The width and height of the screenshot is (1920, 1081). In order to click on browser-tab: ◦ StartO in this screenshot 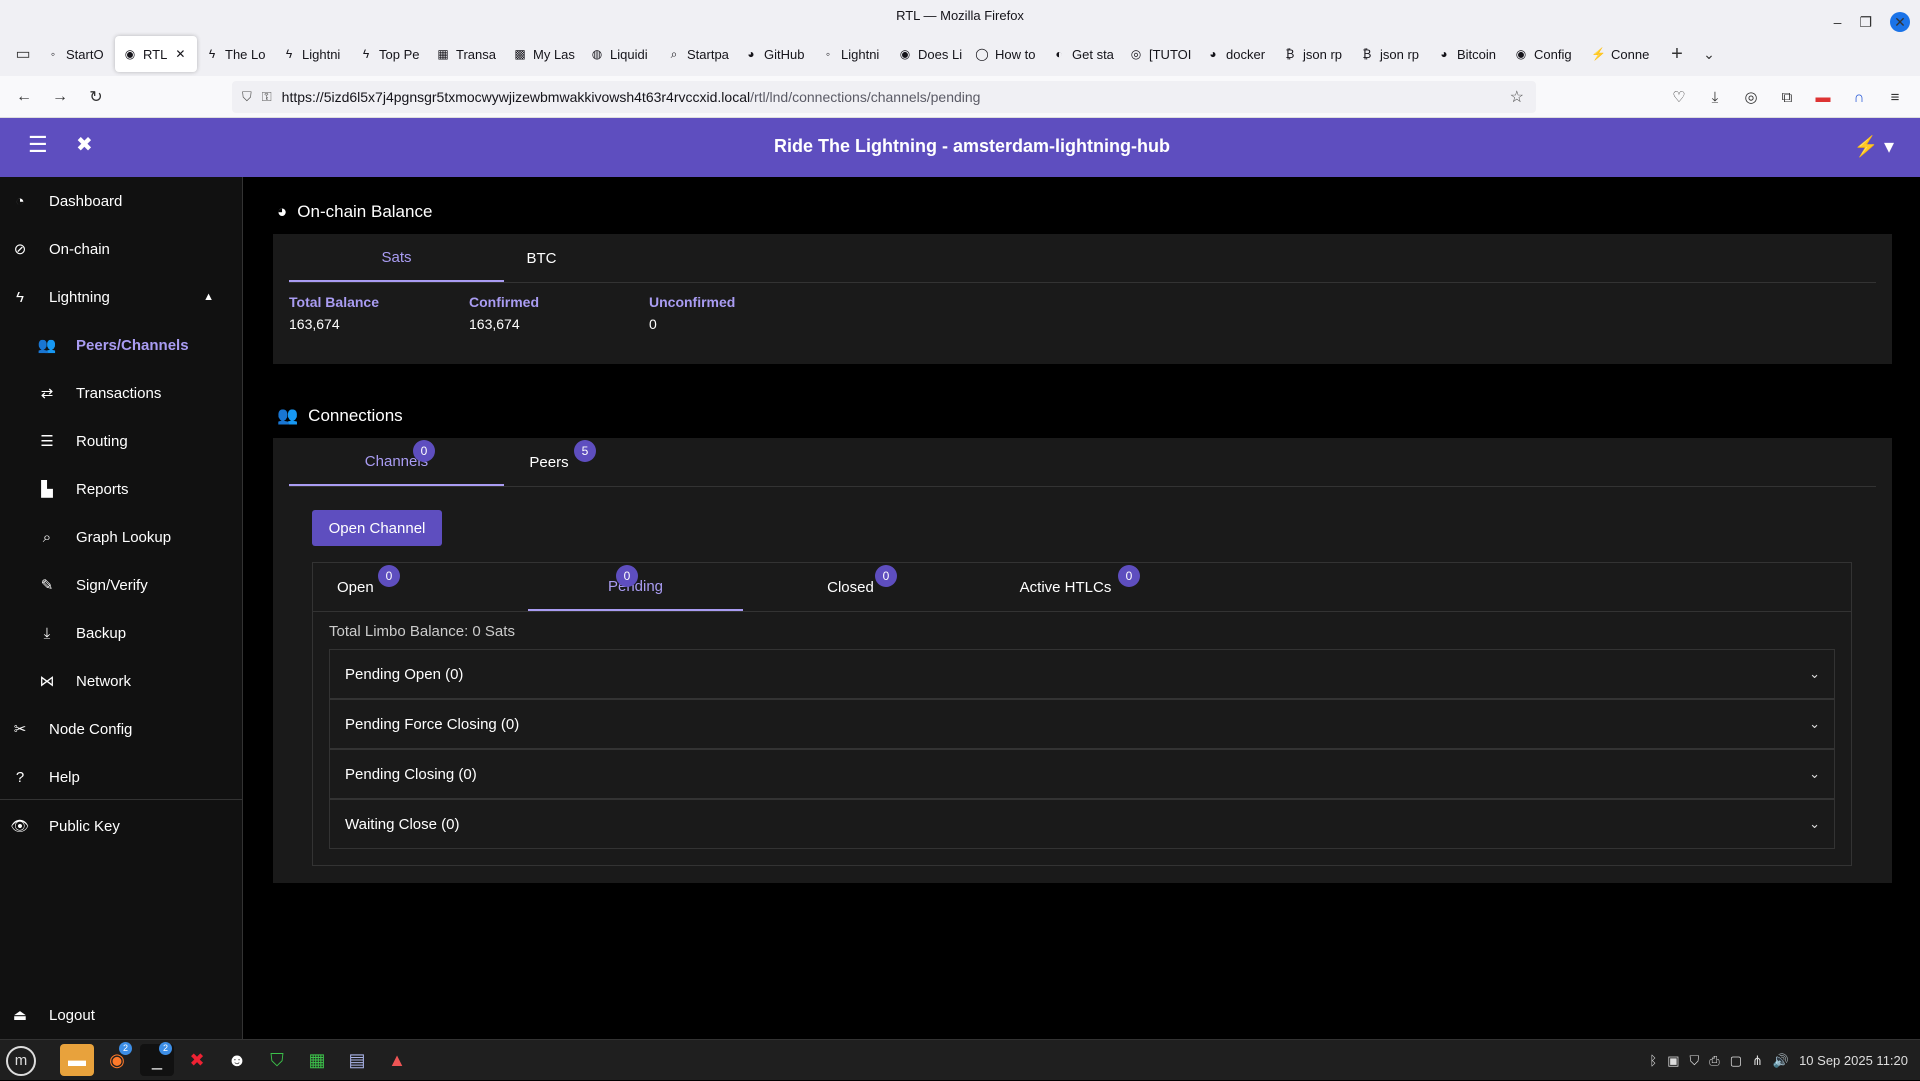, I will do `click(76, 54)`.